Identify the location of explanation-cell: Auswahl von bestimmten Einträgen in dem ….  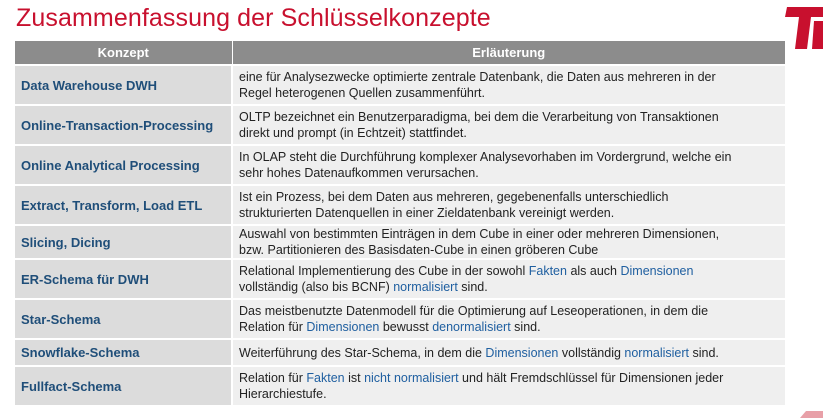
(508, 242).